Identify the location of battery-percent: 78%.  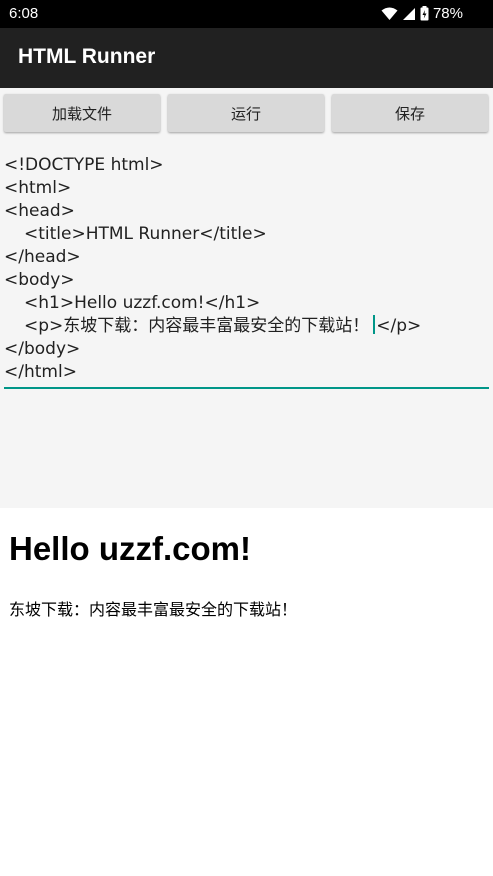
(447, 13).